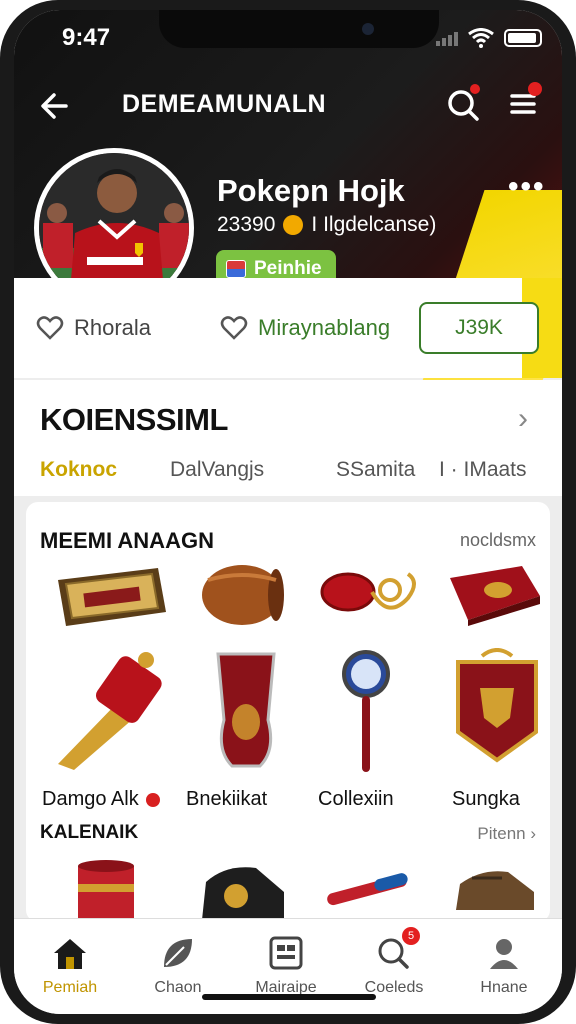  What do you see at coordinates (112, 598) in the screenshot?
I see `plaque-item` at bounding box center [112, 598].